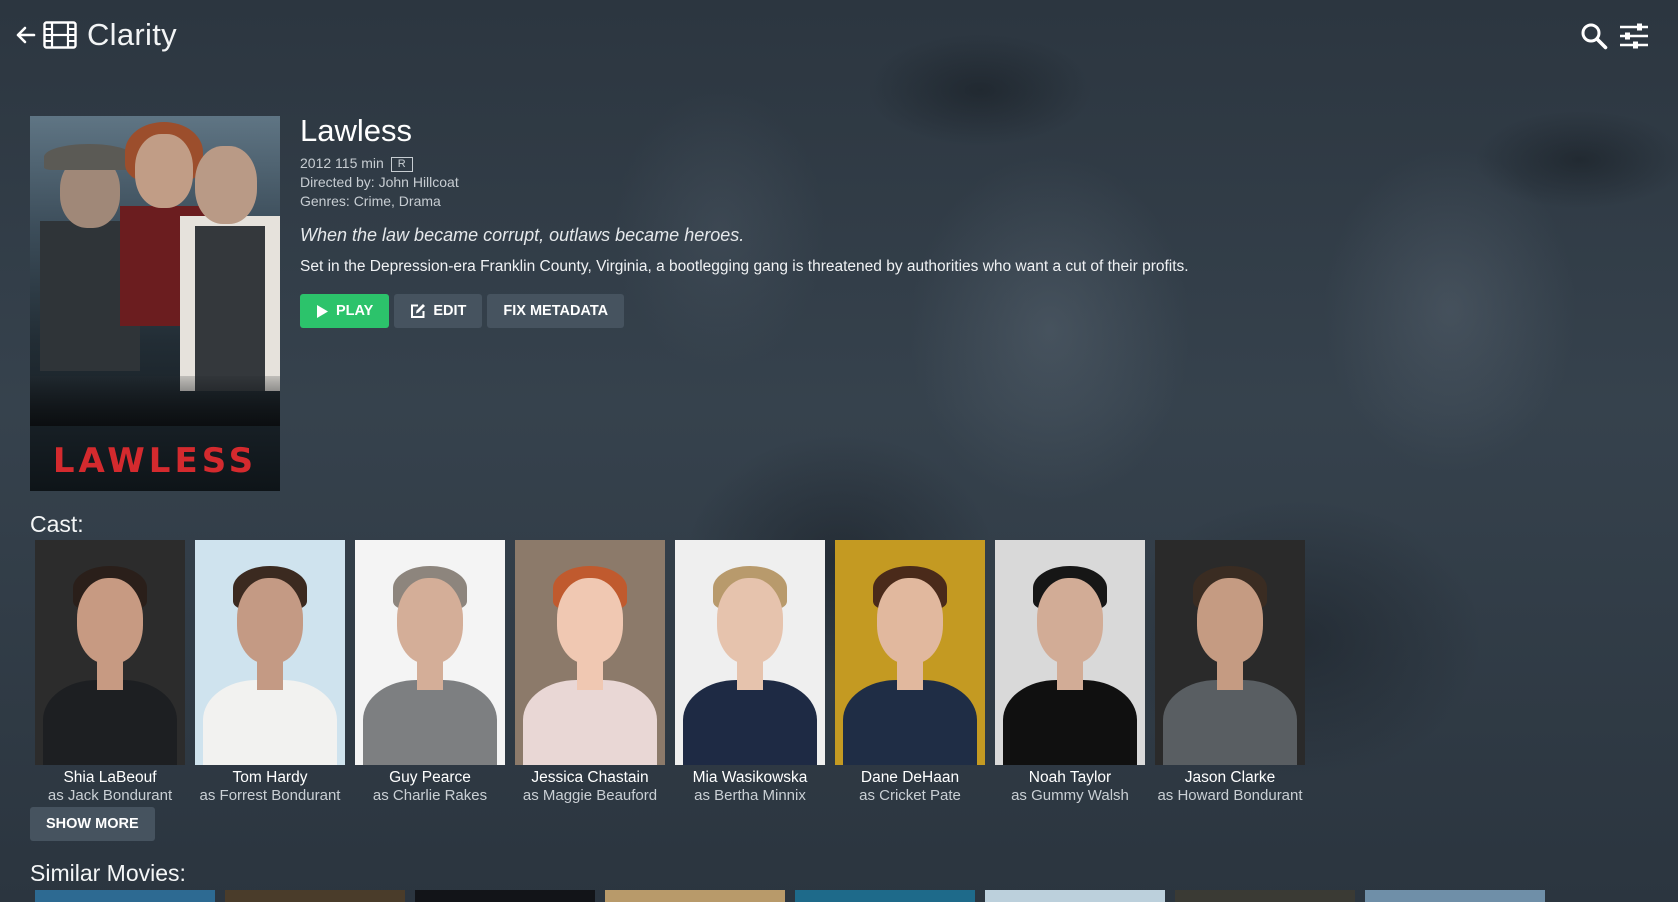 The height and width of the screenshot is (902, 1678). I want to click on year-runtime-line: 2012 115 min R, so click(950, 163).